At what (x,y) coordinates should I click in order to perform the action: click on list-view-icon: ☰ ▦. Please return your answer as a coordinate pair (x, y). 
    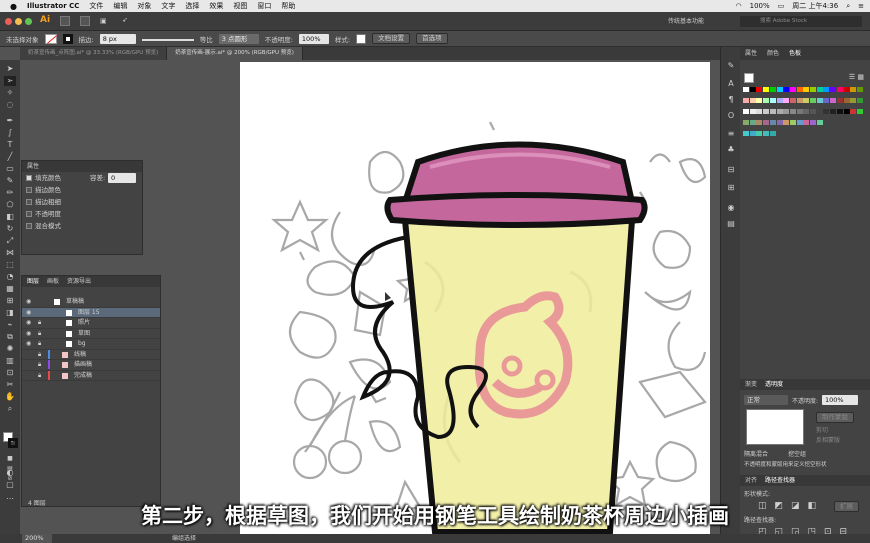
    Looking at the image, I should click on (856, 77).